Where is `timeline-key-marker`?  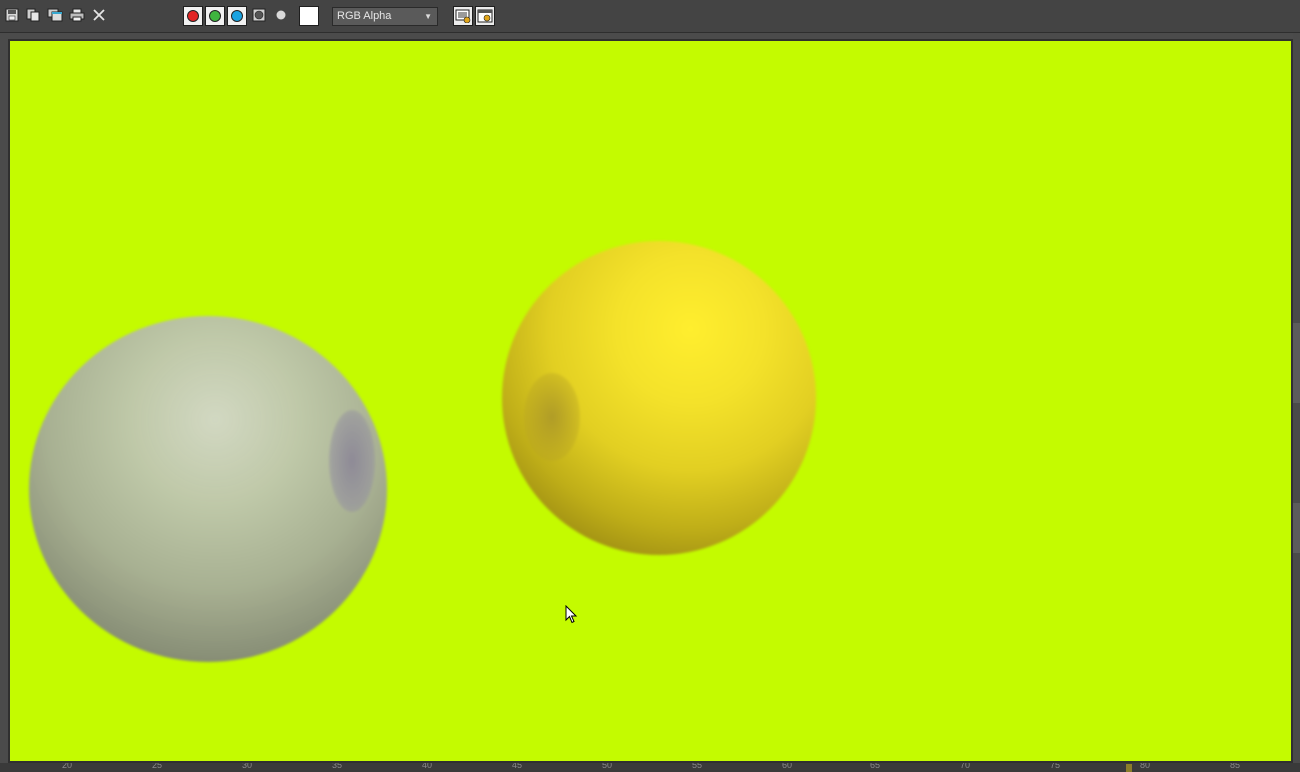 timeline-key-marker is located at coordinates (1129, 768).